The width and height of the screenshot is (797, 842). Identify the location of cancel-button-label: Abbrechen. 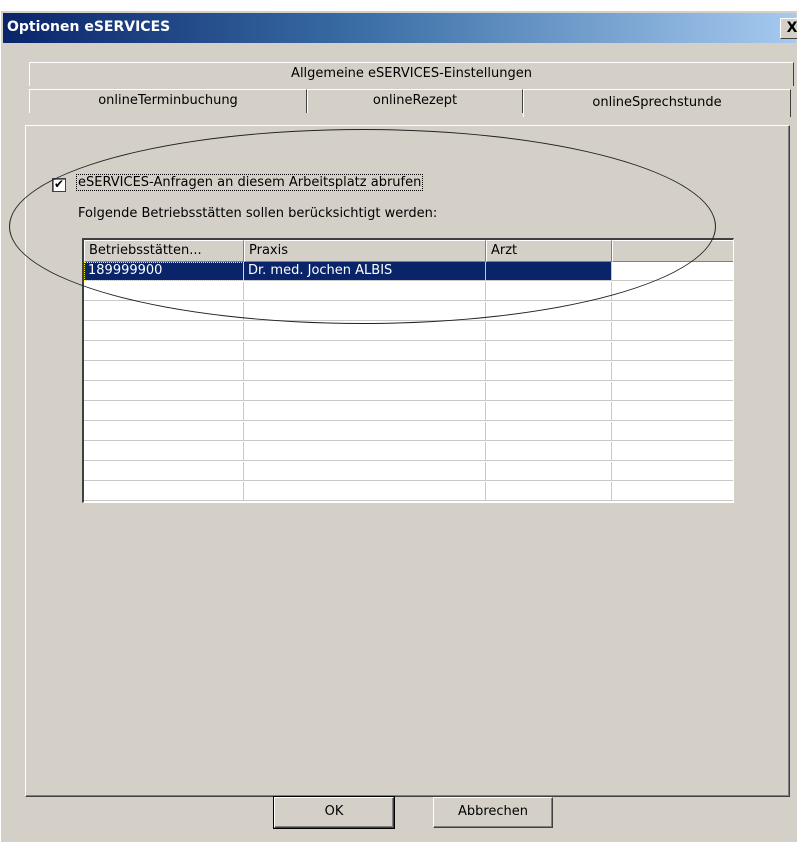
(493, 811).